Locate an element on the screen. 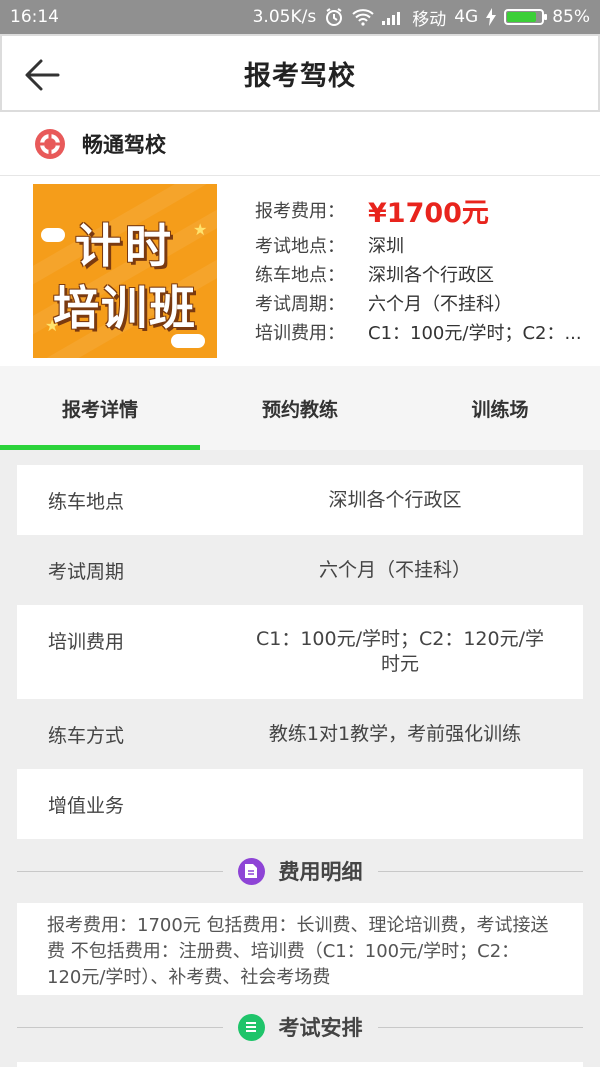 The width and height of the screenshot is (600, 1067). detail-value: 深圳各个行政区 is located at coordinates (395, 499).